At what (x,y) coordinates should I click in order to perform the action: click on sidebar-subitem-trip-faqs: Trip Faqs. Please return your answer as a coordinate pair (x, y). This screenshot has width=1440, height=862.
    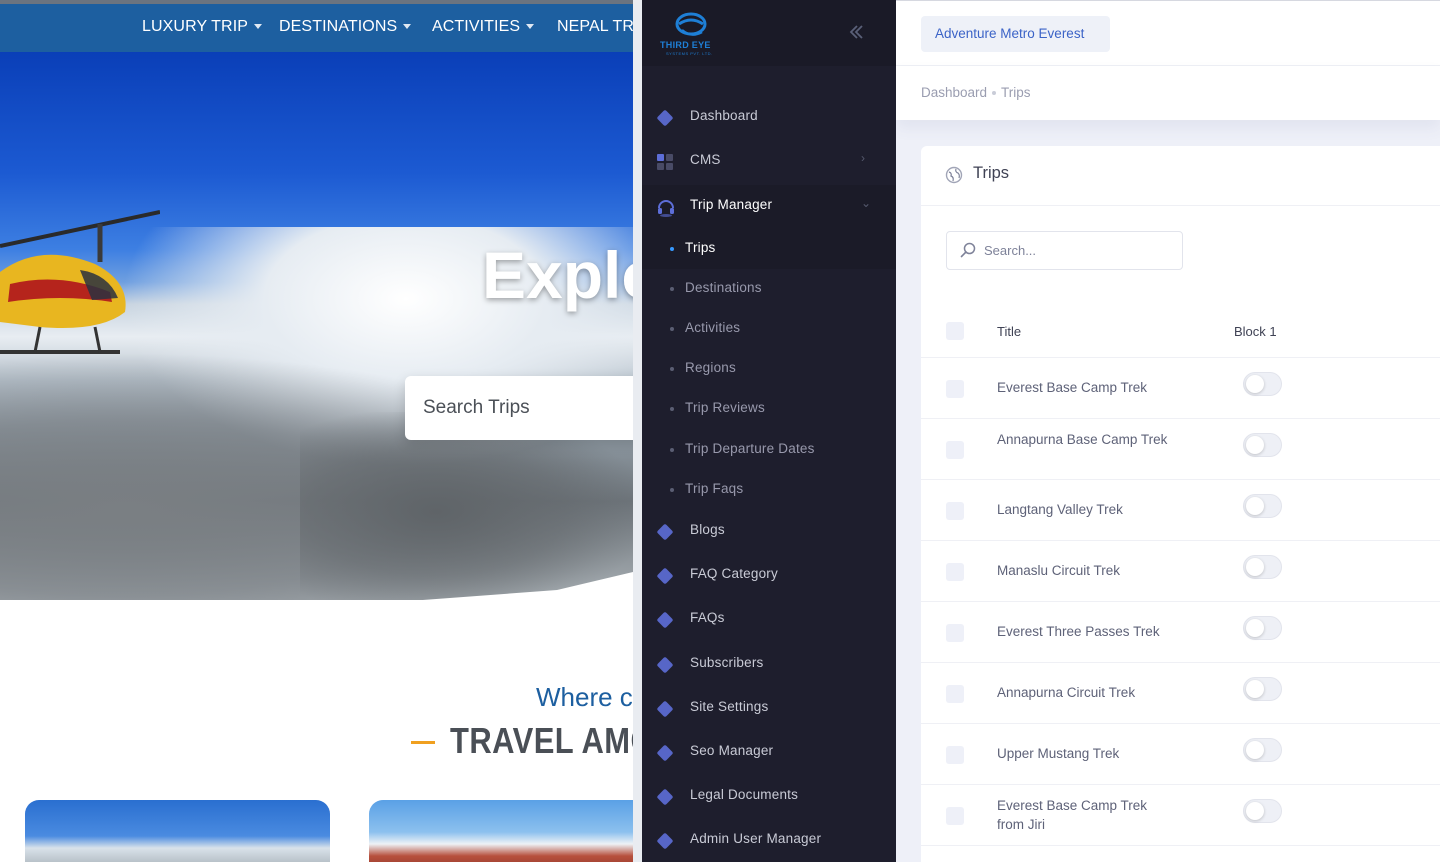
    Looking at the image, I should click on (769, 490).